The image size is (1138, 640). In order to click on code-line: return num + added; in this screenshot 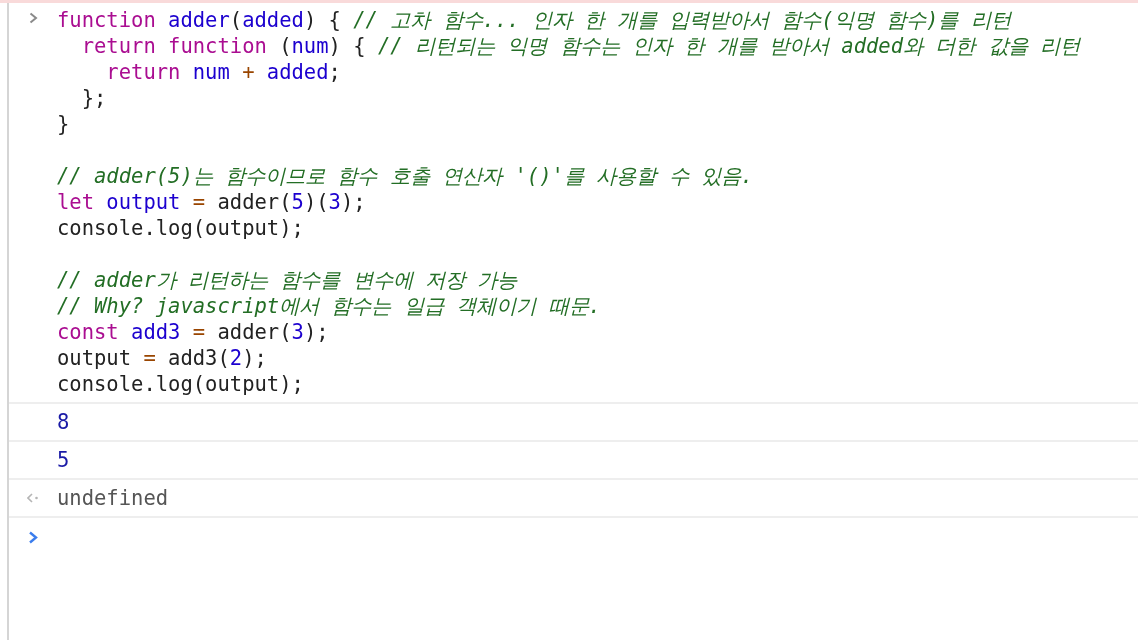, I will do `click(223, 72)`.